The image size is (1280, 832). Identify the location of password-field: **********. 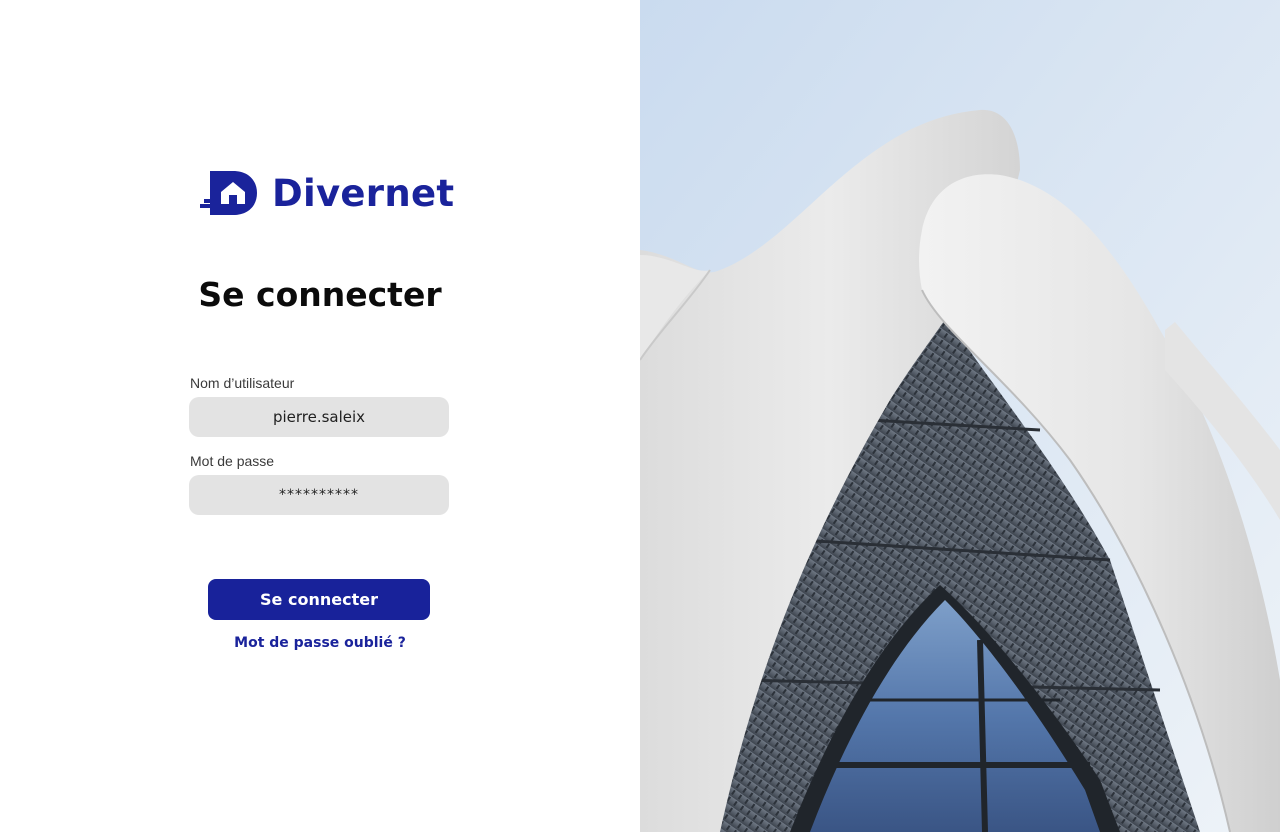
(319, 495).